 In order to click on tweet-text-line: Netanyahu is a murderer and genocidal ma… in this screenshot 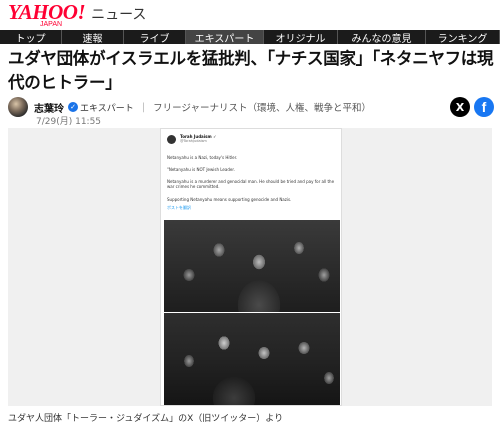, I will do `click(251, 184)`.